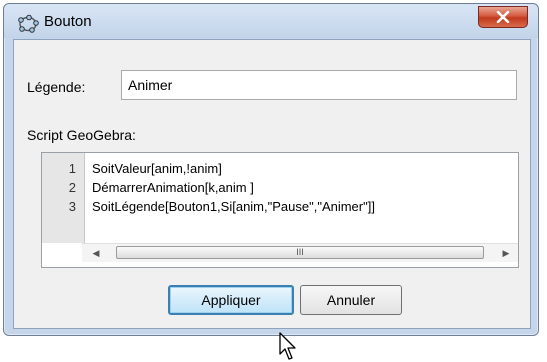 Image resolution: width=547 pixels, height=362 pixels. I want to click on code-line: SoitValeur[anim,!anim], so click(157, 168).